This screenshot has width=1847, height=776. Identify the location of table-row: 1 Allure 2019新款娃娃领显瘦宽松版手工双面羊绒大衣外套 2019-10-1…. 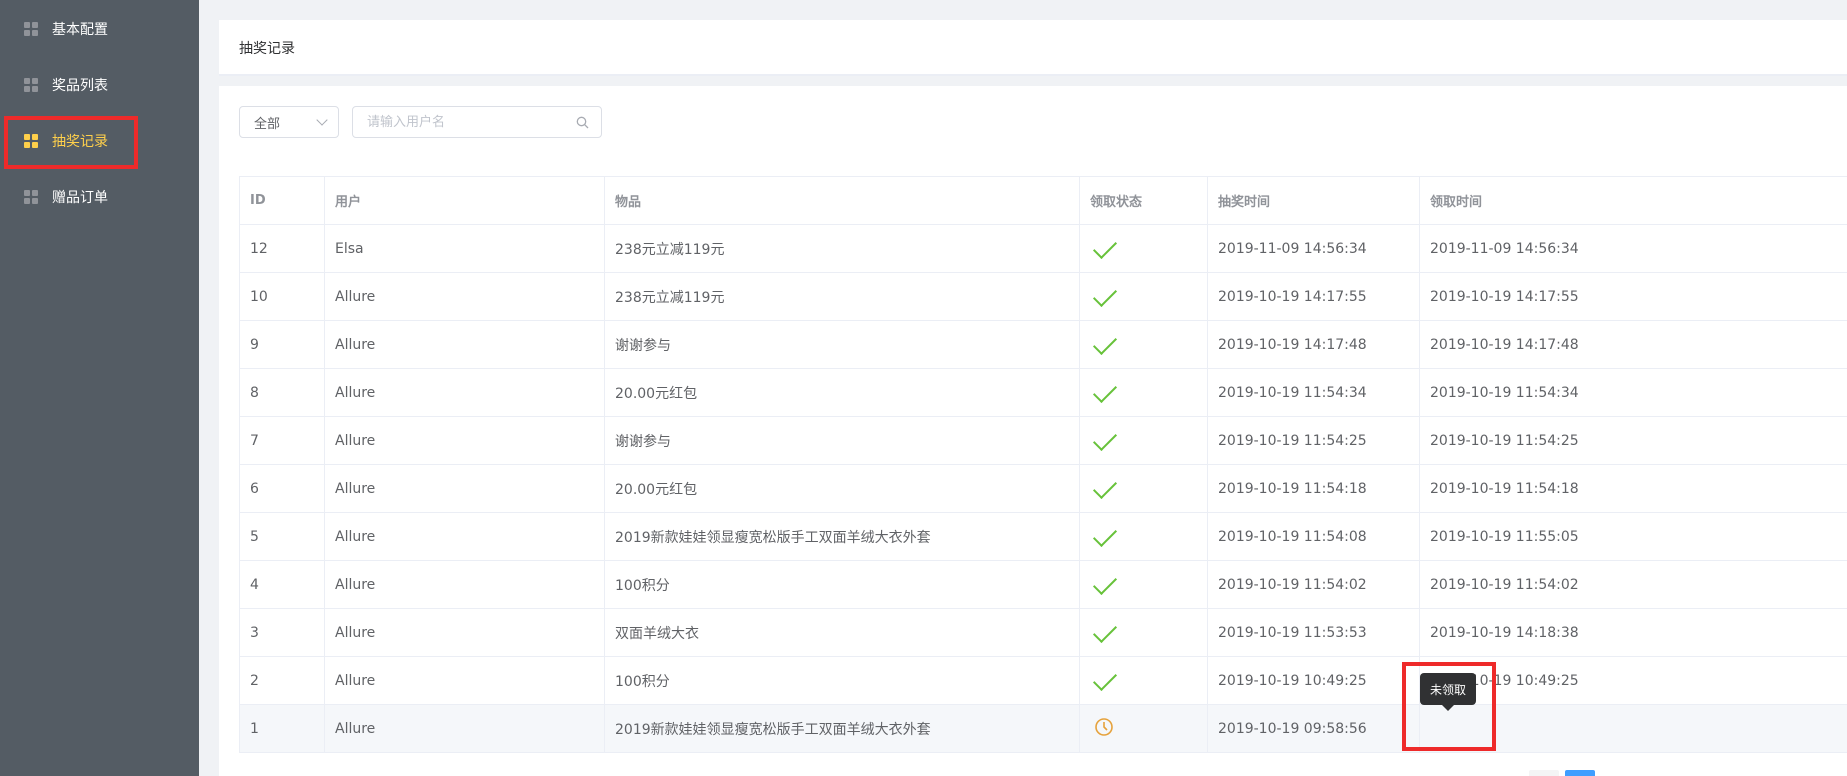
(1043, 728).